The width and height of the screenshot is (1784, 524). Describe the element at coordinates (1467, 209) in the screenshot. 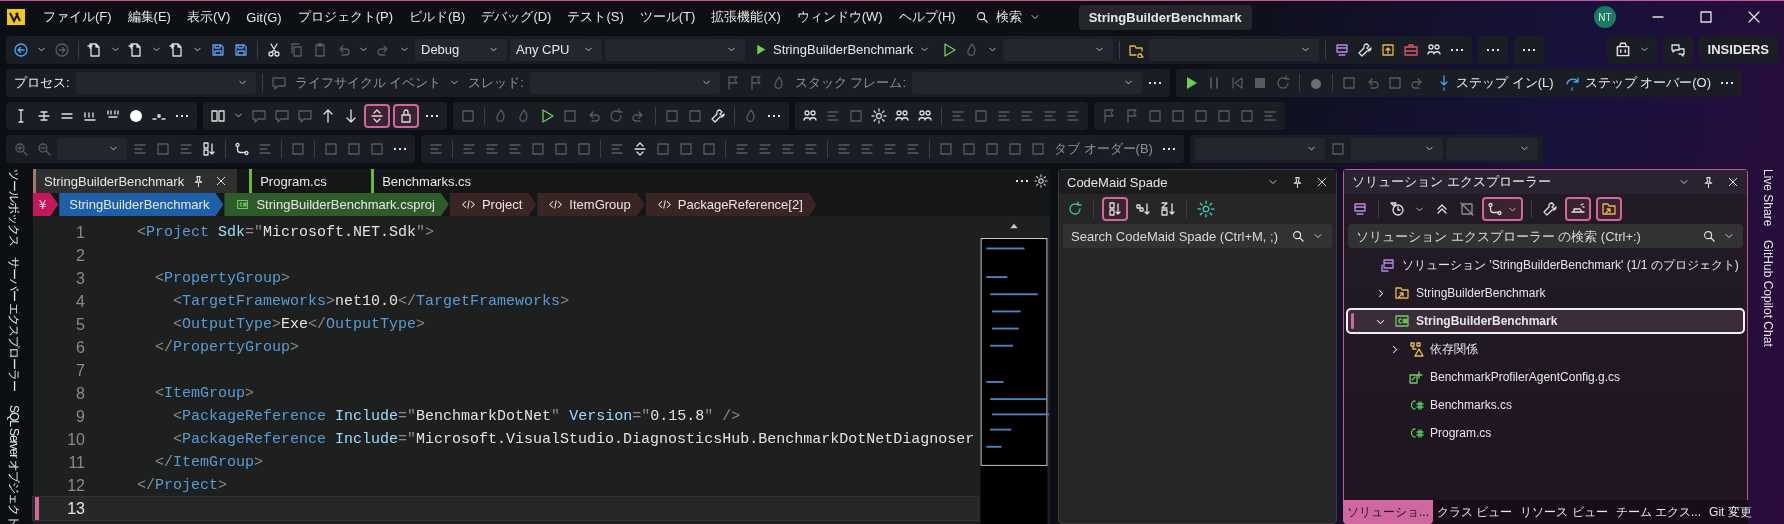

I see `hidden-files-icon` at that location.